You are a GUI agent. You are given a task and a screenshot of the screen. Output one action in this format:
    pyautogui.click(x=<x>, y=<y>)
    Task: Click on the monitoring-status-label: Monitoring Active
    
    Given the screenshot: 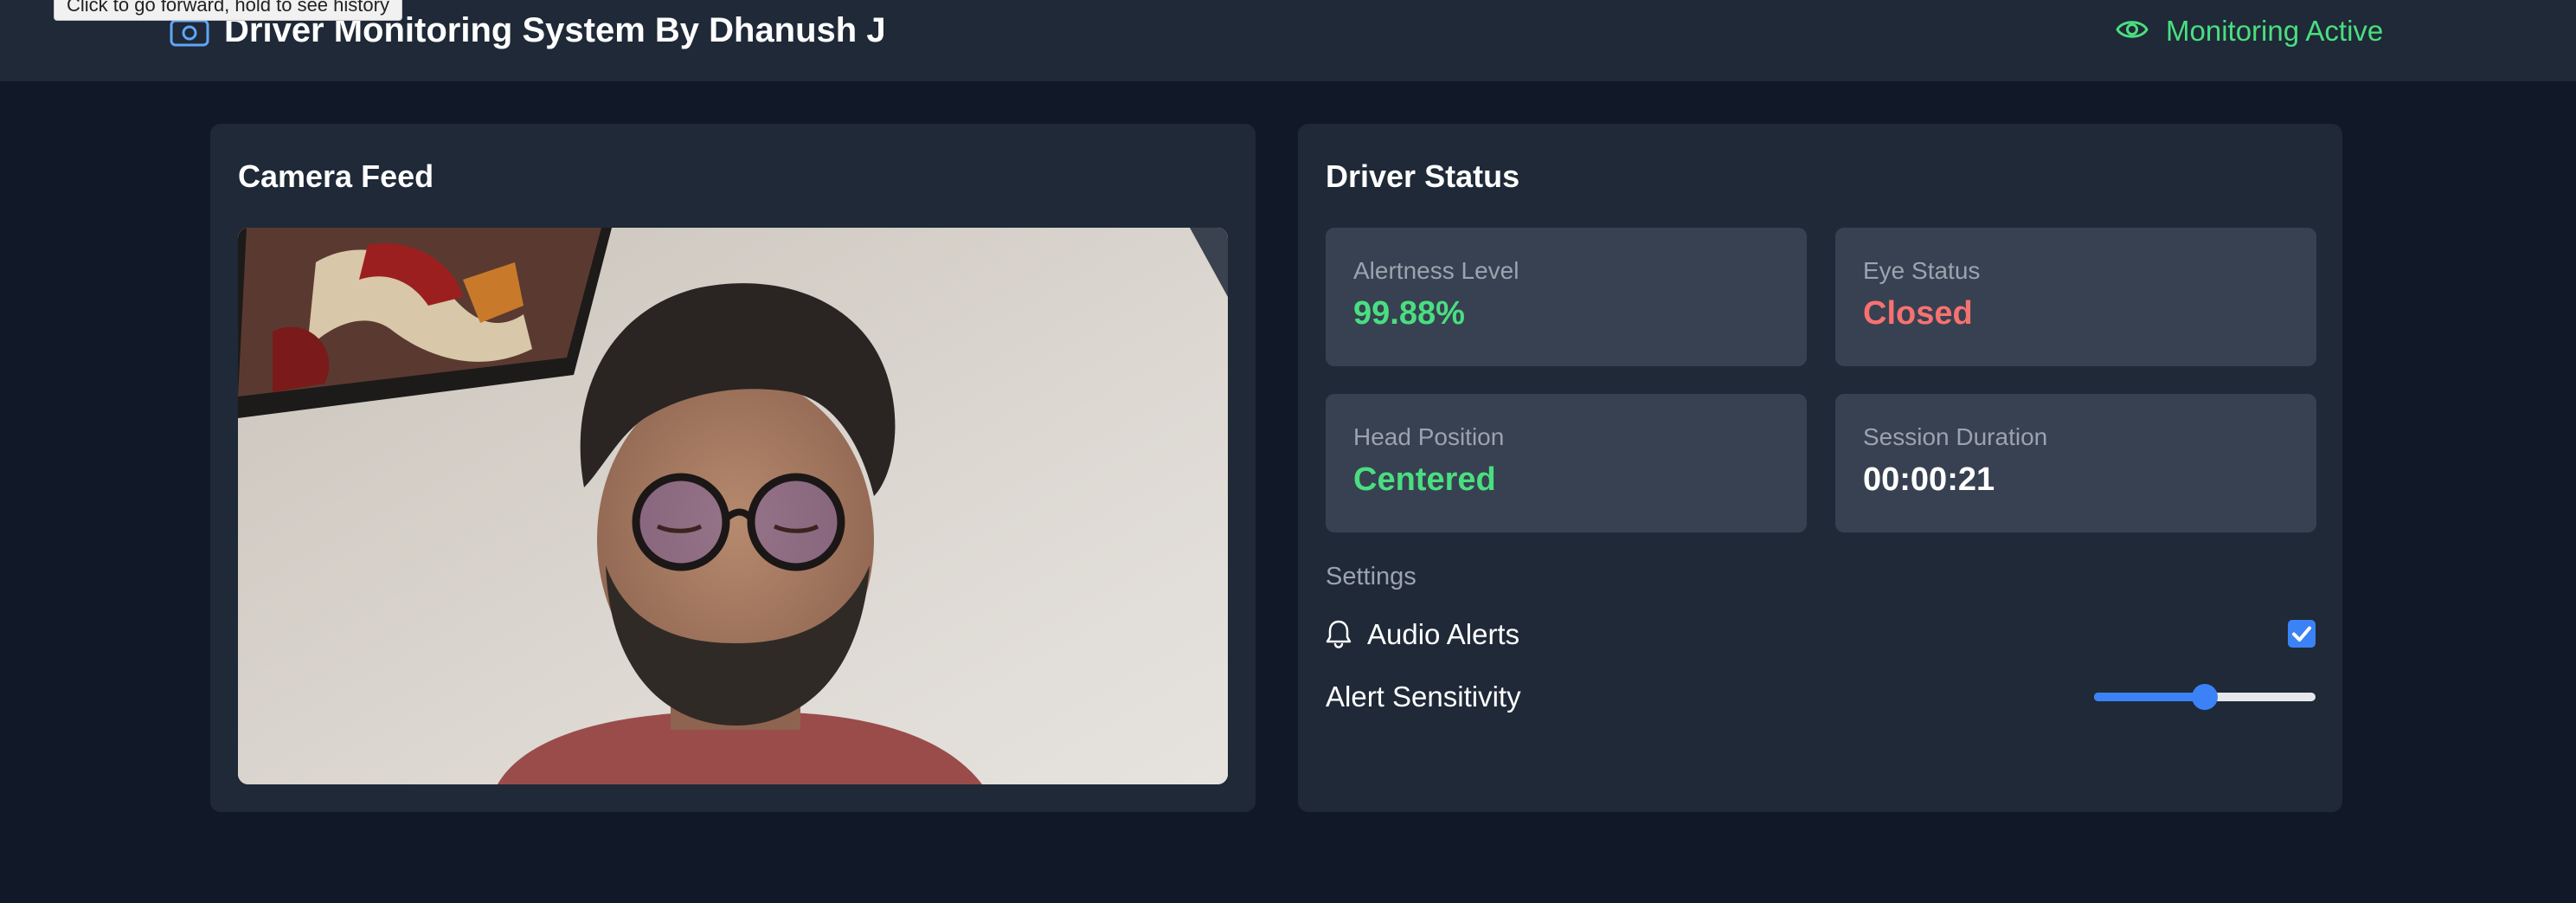 What is the action you would take?
    pyautogui.click(x=2275, y=31)
    